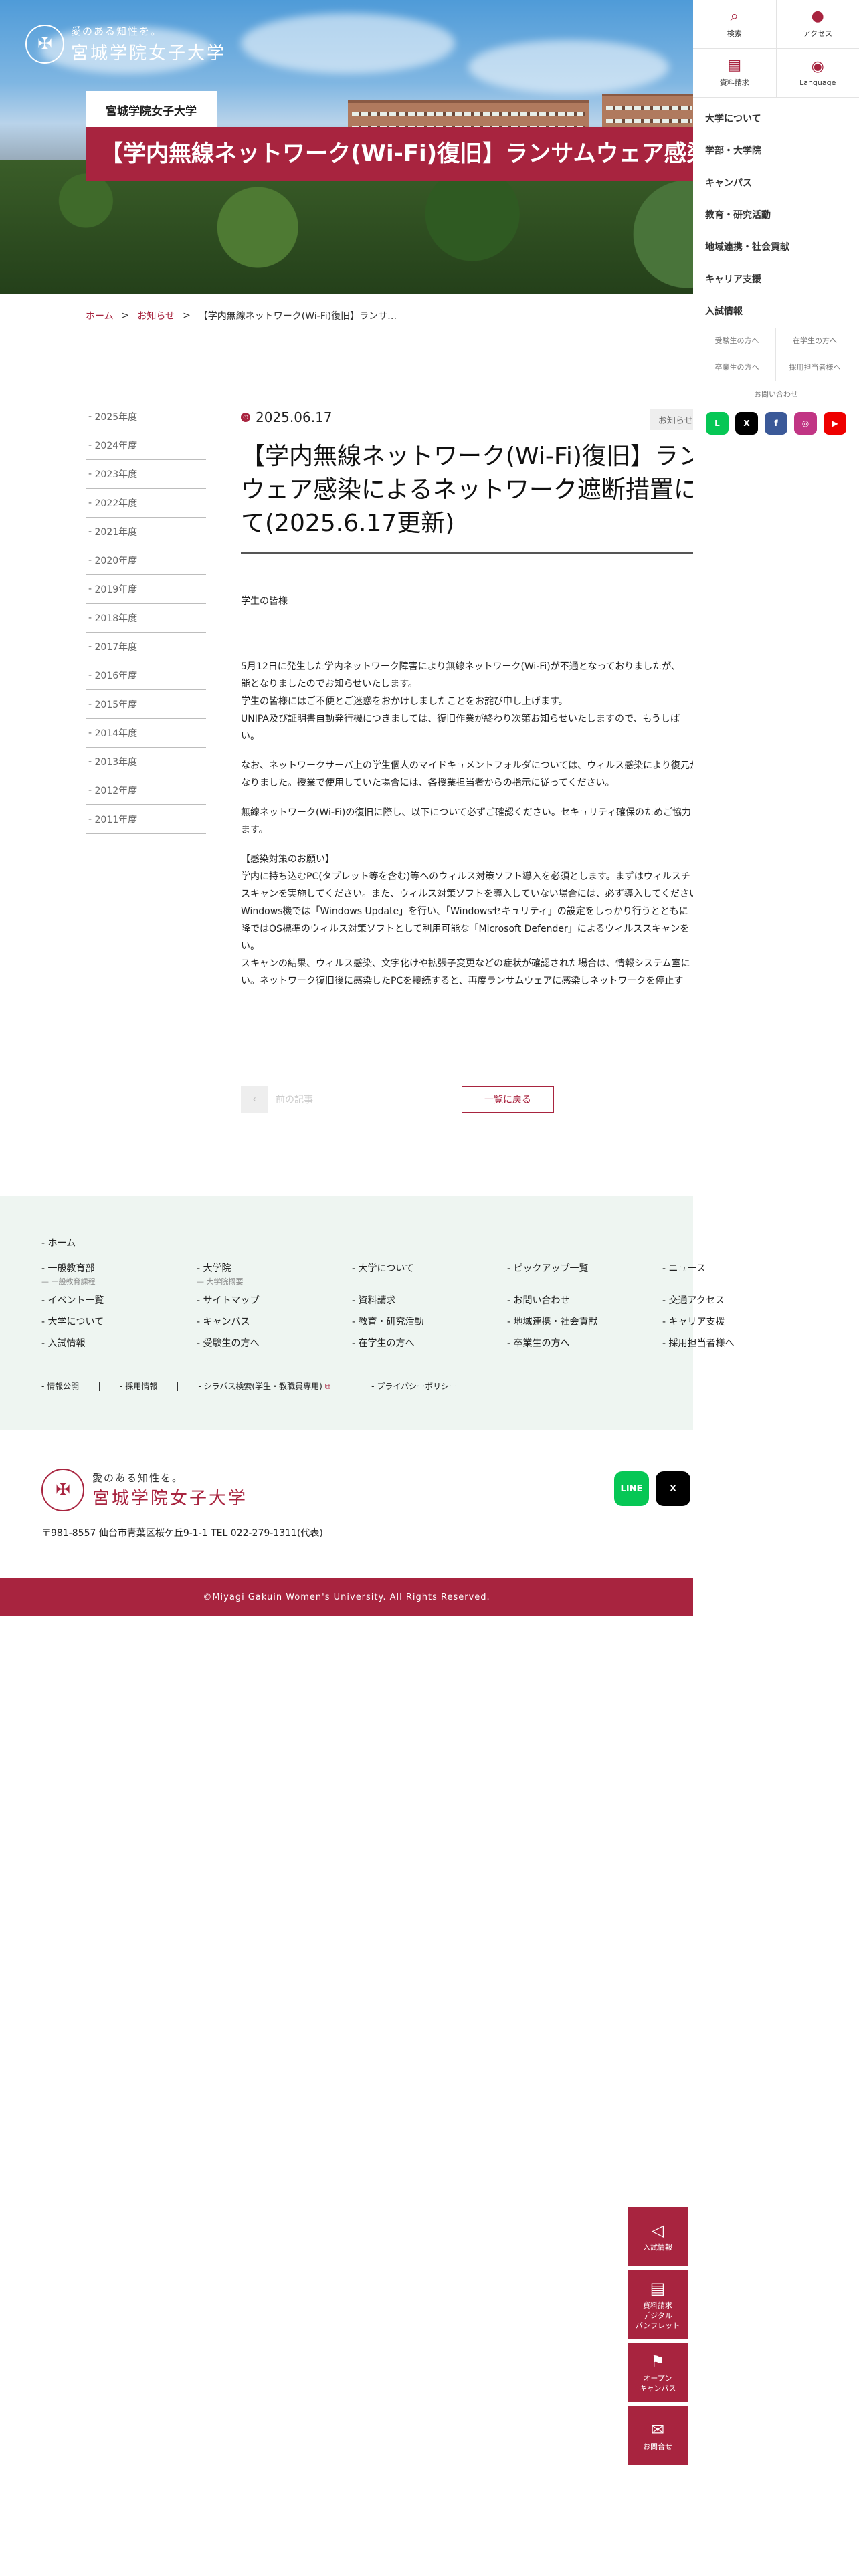 Image resolution: width=859 pixels, height=2576 pixels. I want to click on year-link: - 2013年度, so click(146, 762).